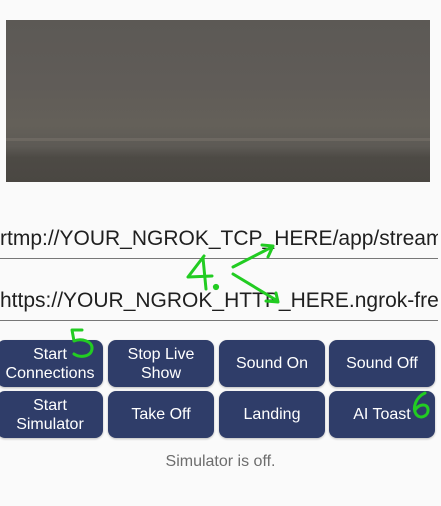 This screenshot has height=506, width=441. What do you see at coordinates (219, 239) in the screenshot?
I see `rtmp-url-input` at bounding box center [219, 239].